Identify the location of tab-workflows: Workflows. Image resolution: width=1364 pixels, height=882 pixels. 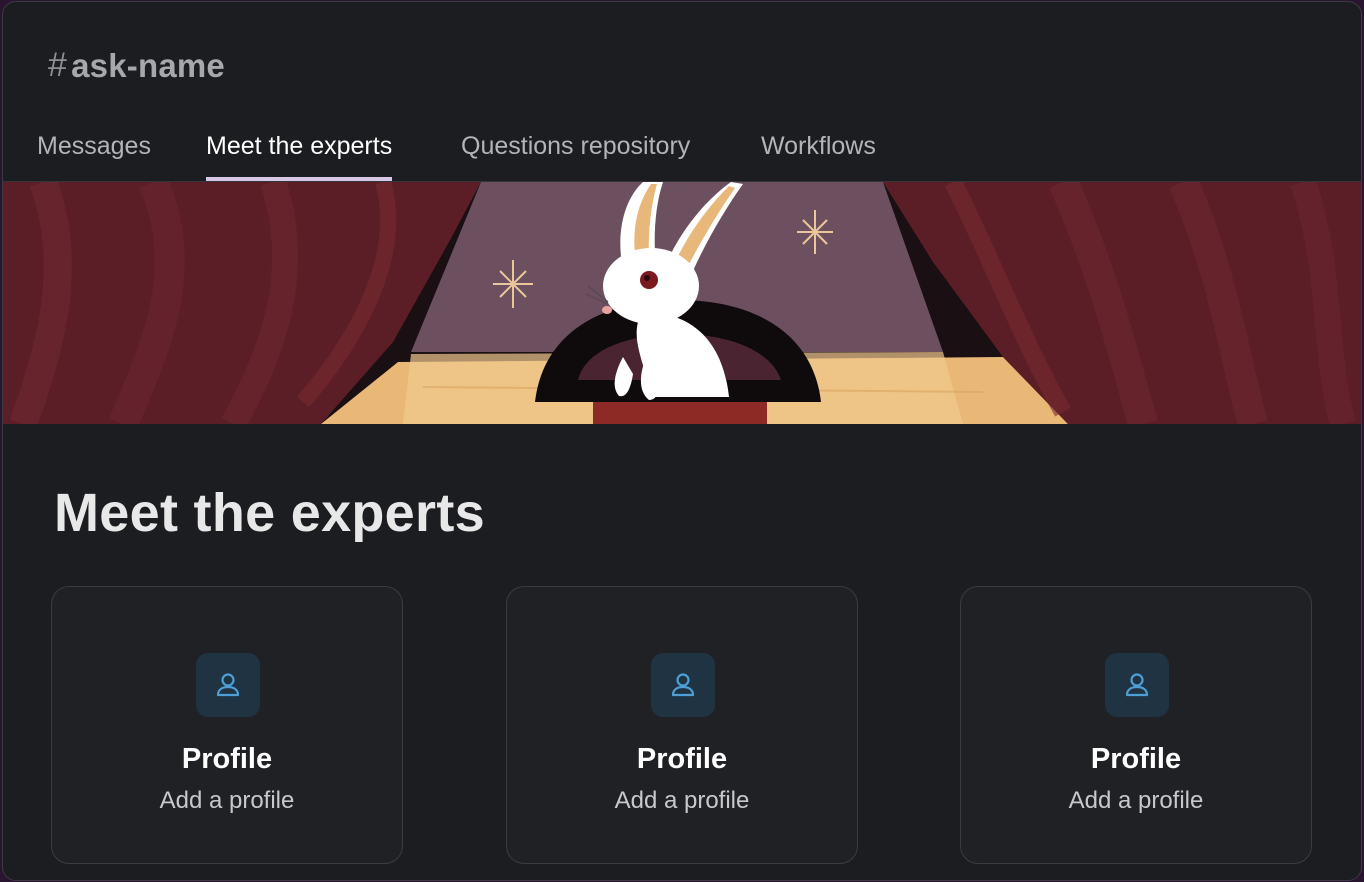
(818, 156).